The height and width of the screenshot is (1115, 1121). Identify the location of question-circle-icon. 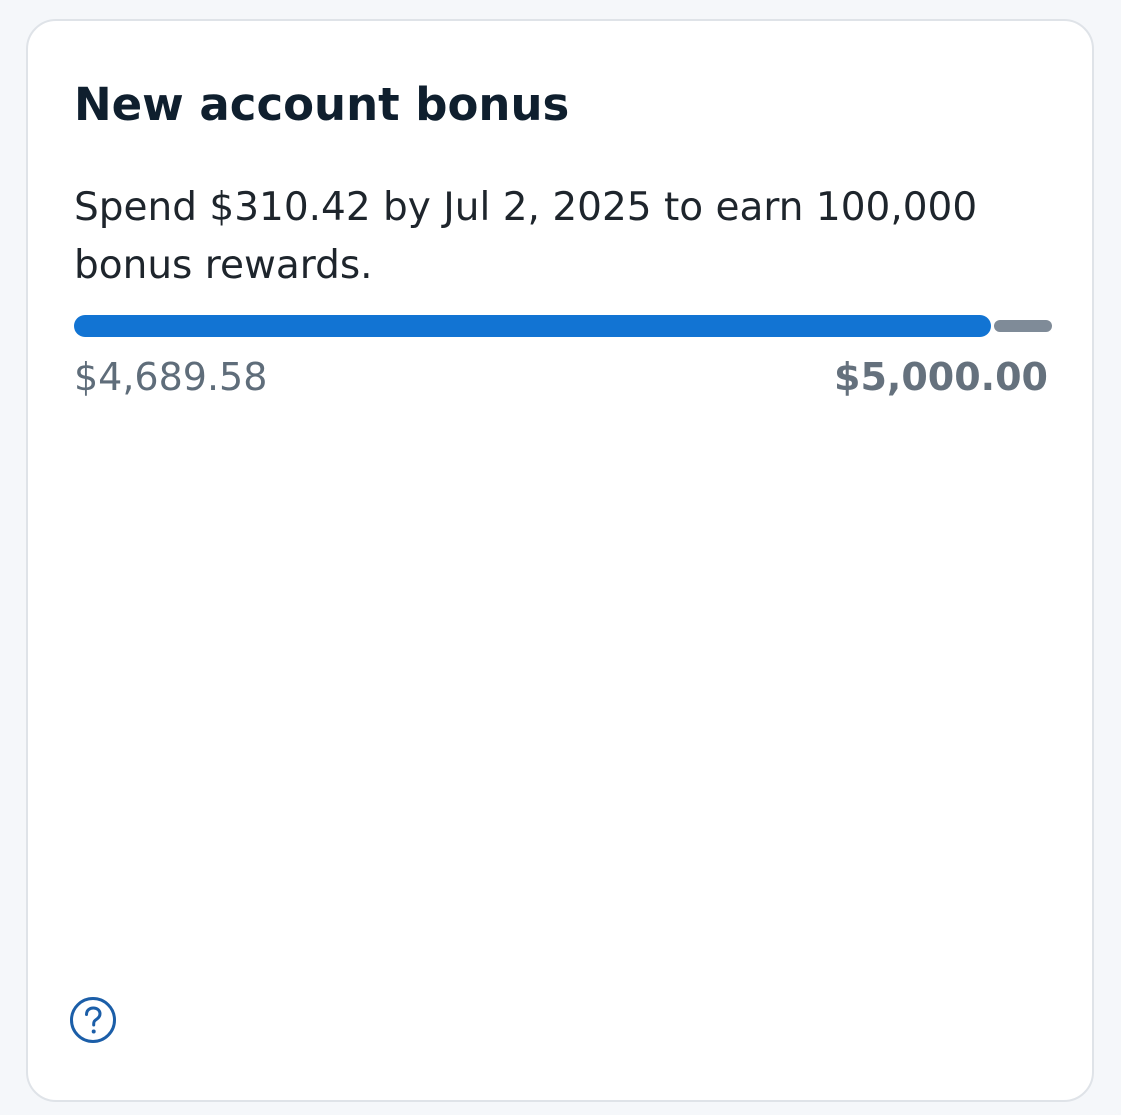
(93, 1020).